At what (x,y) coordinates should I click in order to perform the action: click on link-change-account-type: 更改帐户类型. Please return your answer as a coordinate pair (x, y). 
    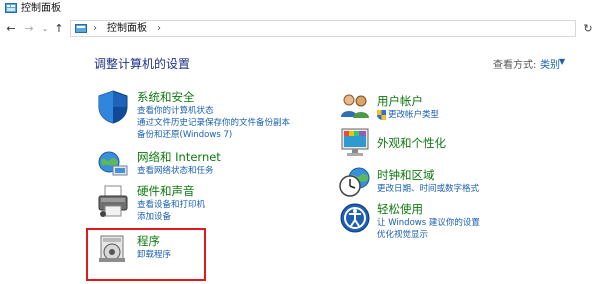
    Looking at the image, I should click on (413, 115).